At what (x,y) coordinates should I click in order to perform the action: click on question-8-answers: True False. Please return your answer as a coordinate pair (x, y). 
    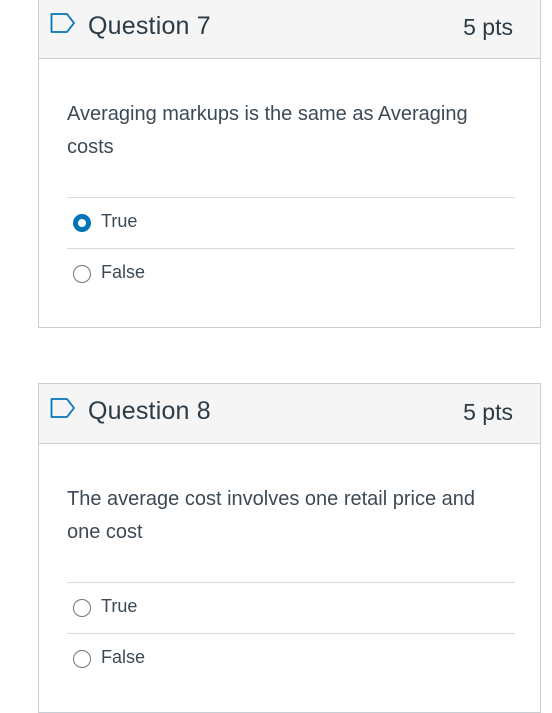
    Looking at the image, I should click on (291, 633).